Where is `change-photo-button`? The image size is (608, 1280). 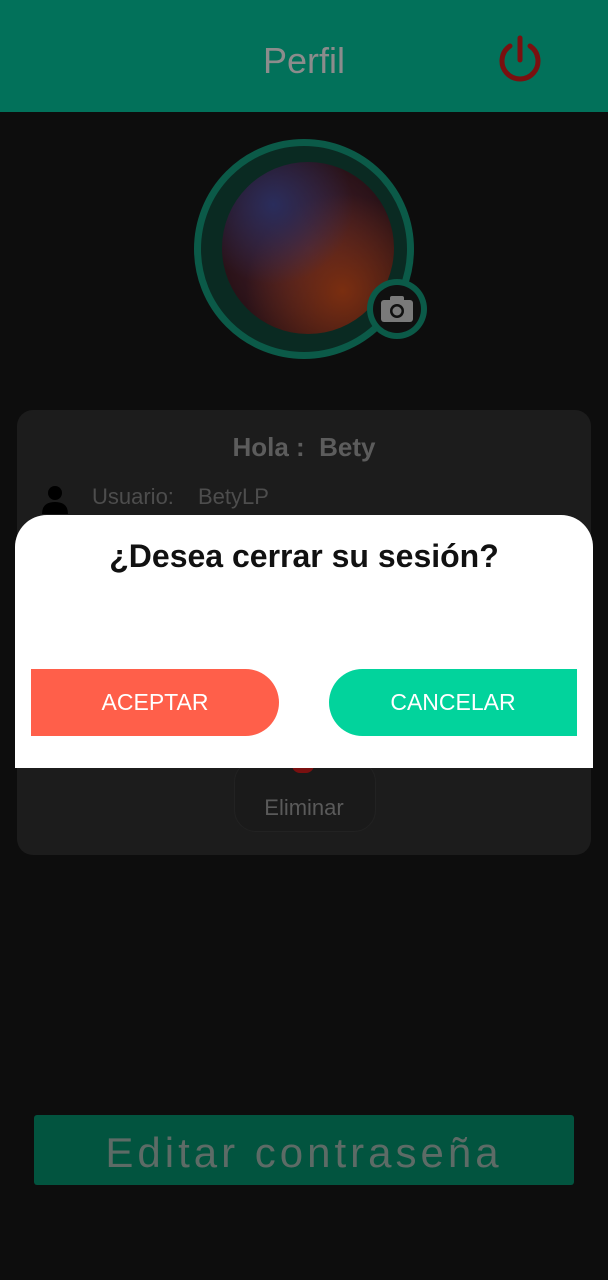 change-photo-button is located at coordinates (397, 309).